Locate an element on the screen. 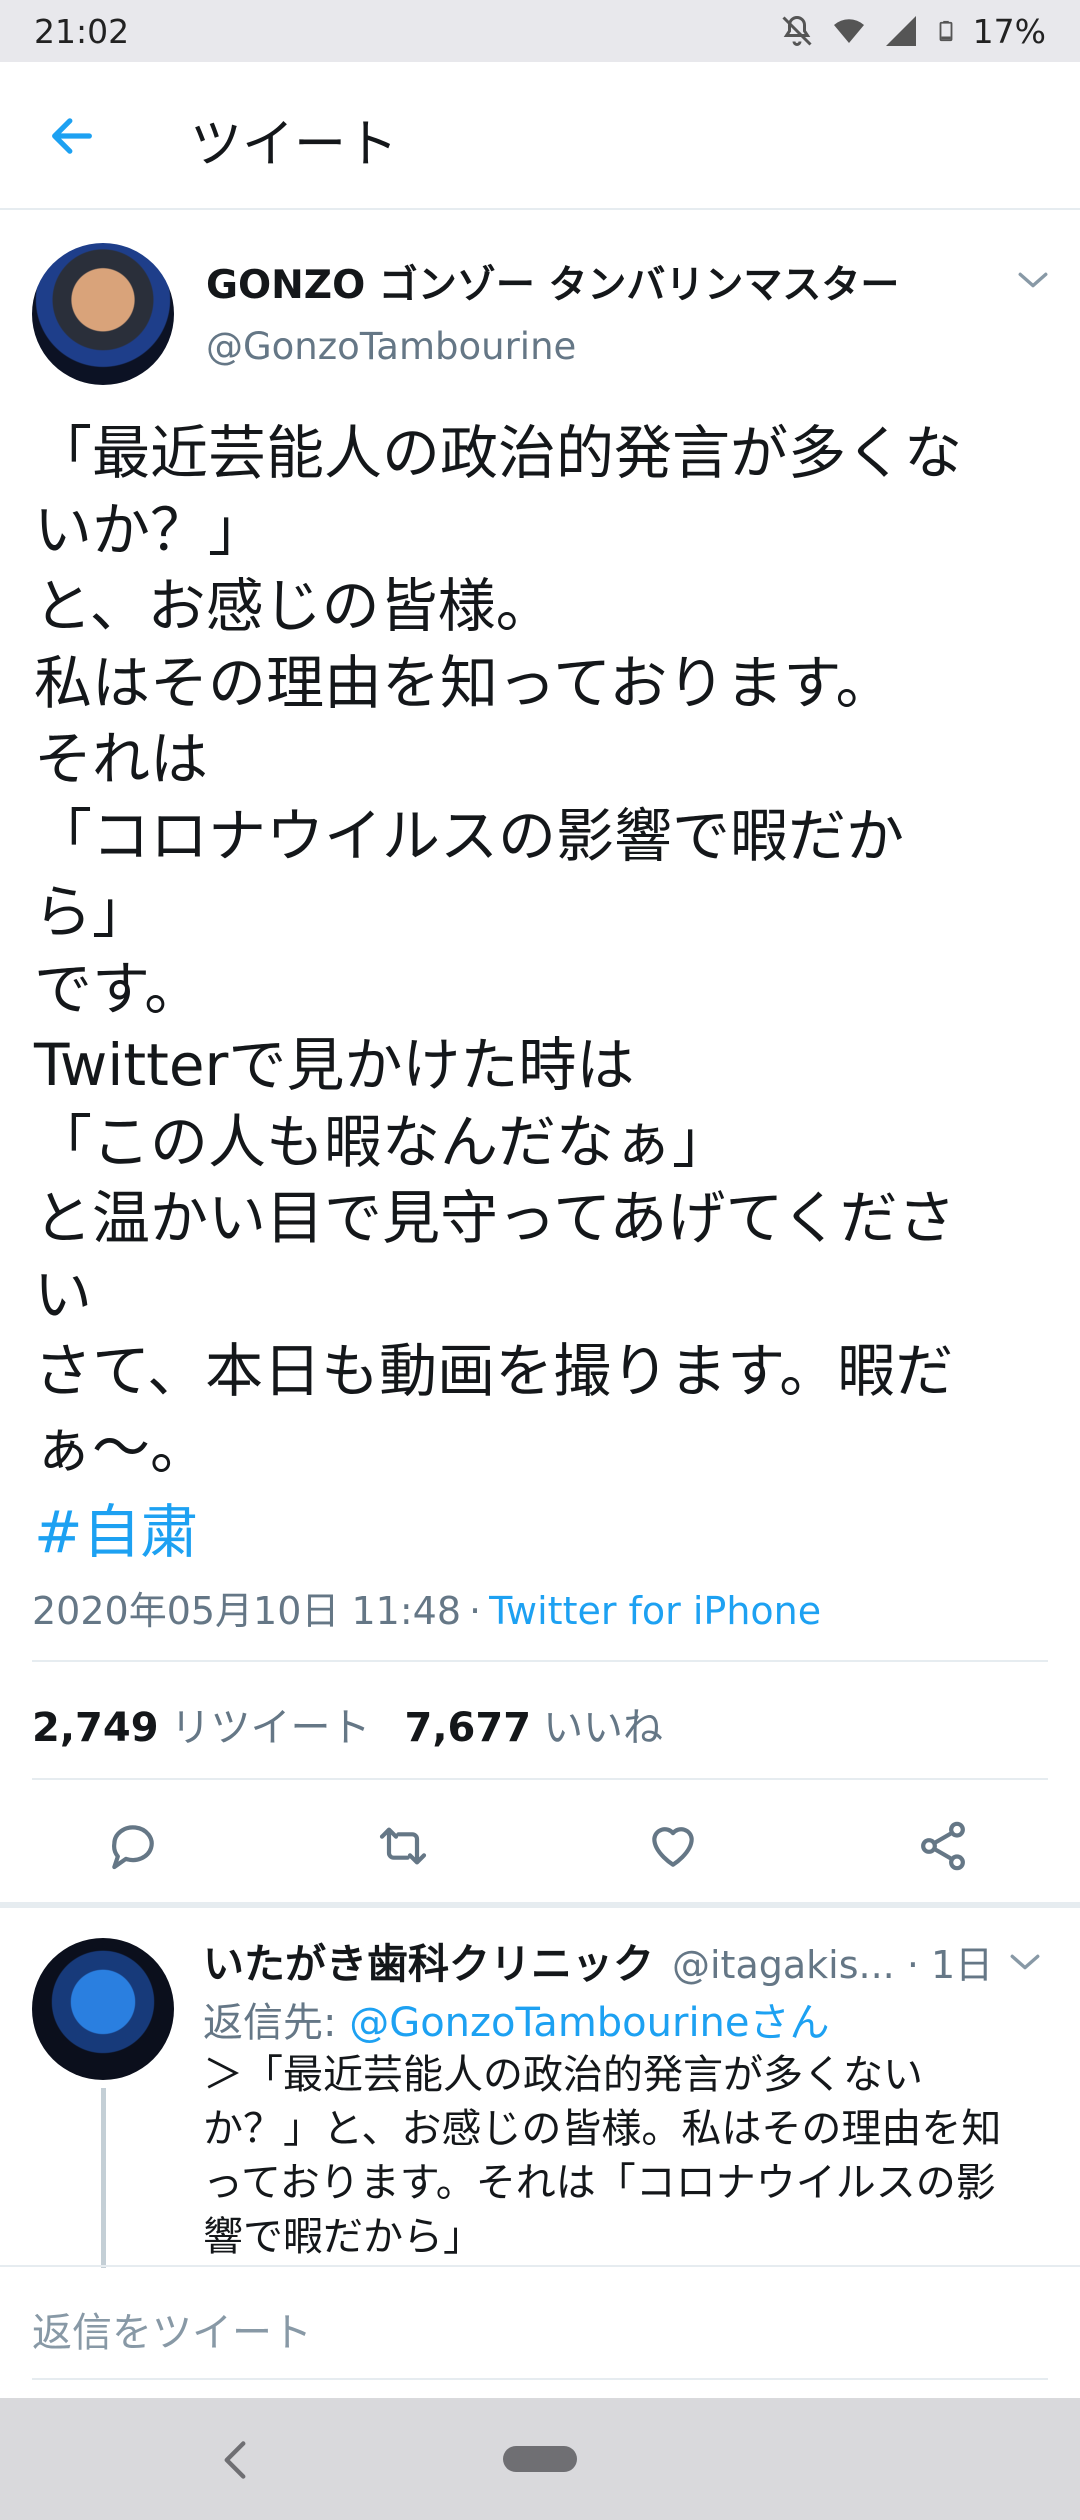 The image size is (1080, 2520). tweet-text-line: それは is located at coordinates (121, 759).